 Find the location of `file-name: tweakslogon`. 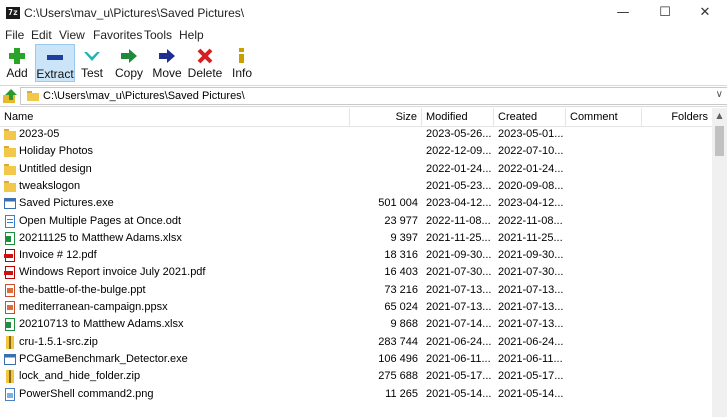

file-name: tweakslogon is located at coordinates (50, 185).